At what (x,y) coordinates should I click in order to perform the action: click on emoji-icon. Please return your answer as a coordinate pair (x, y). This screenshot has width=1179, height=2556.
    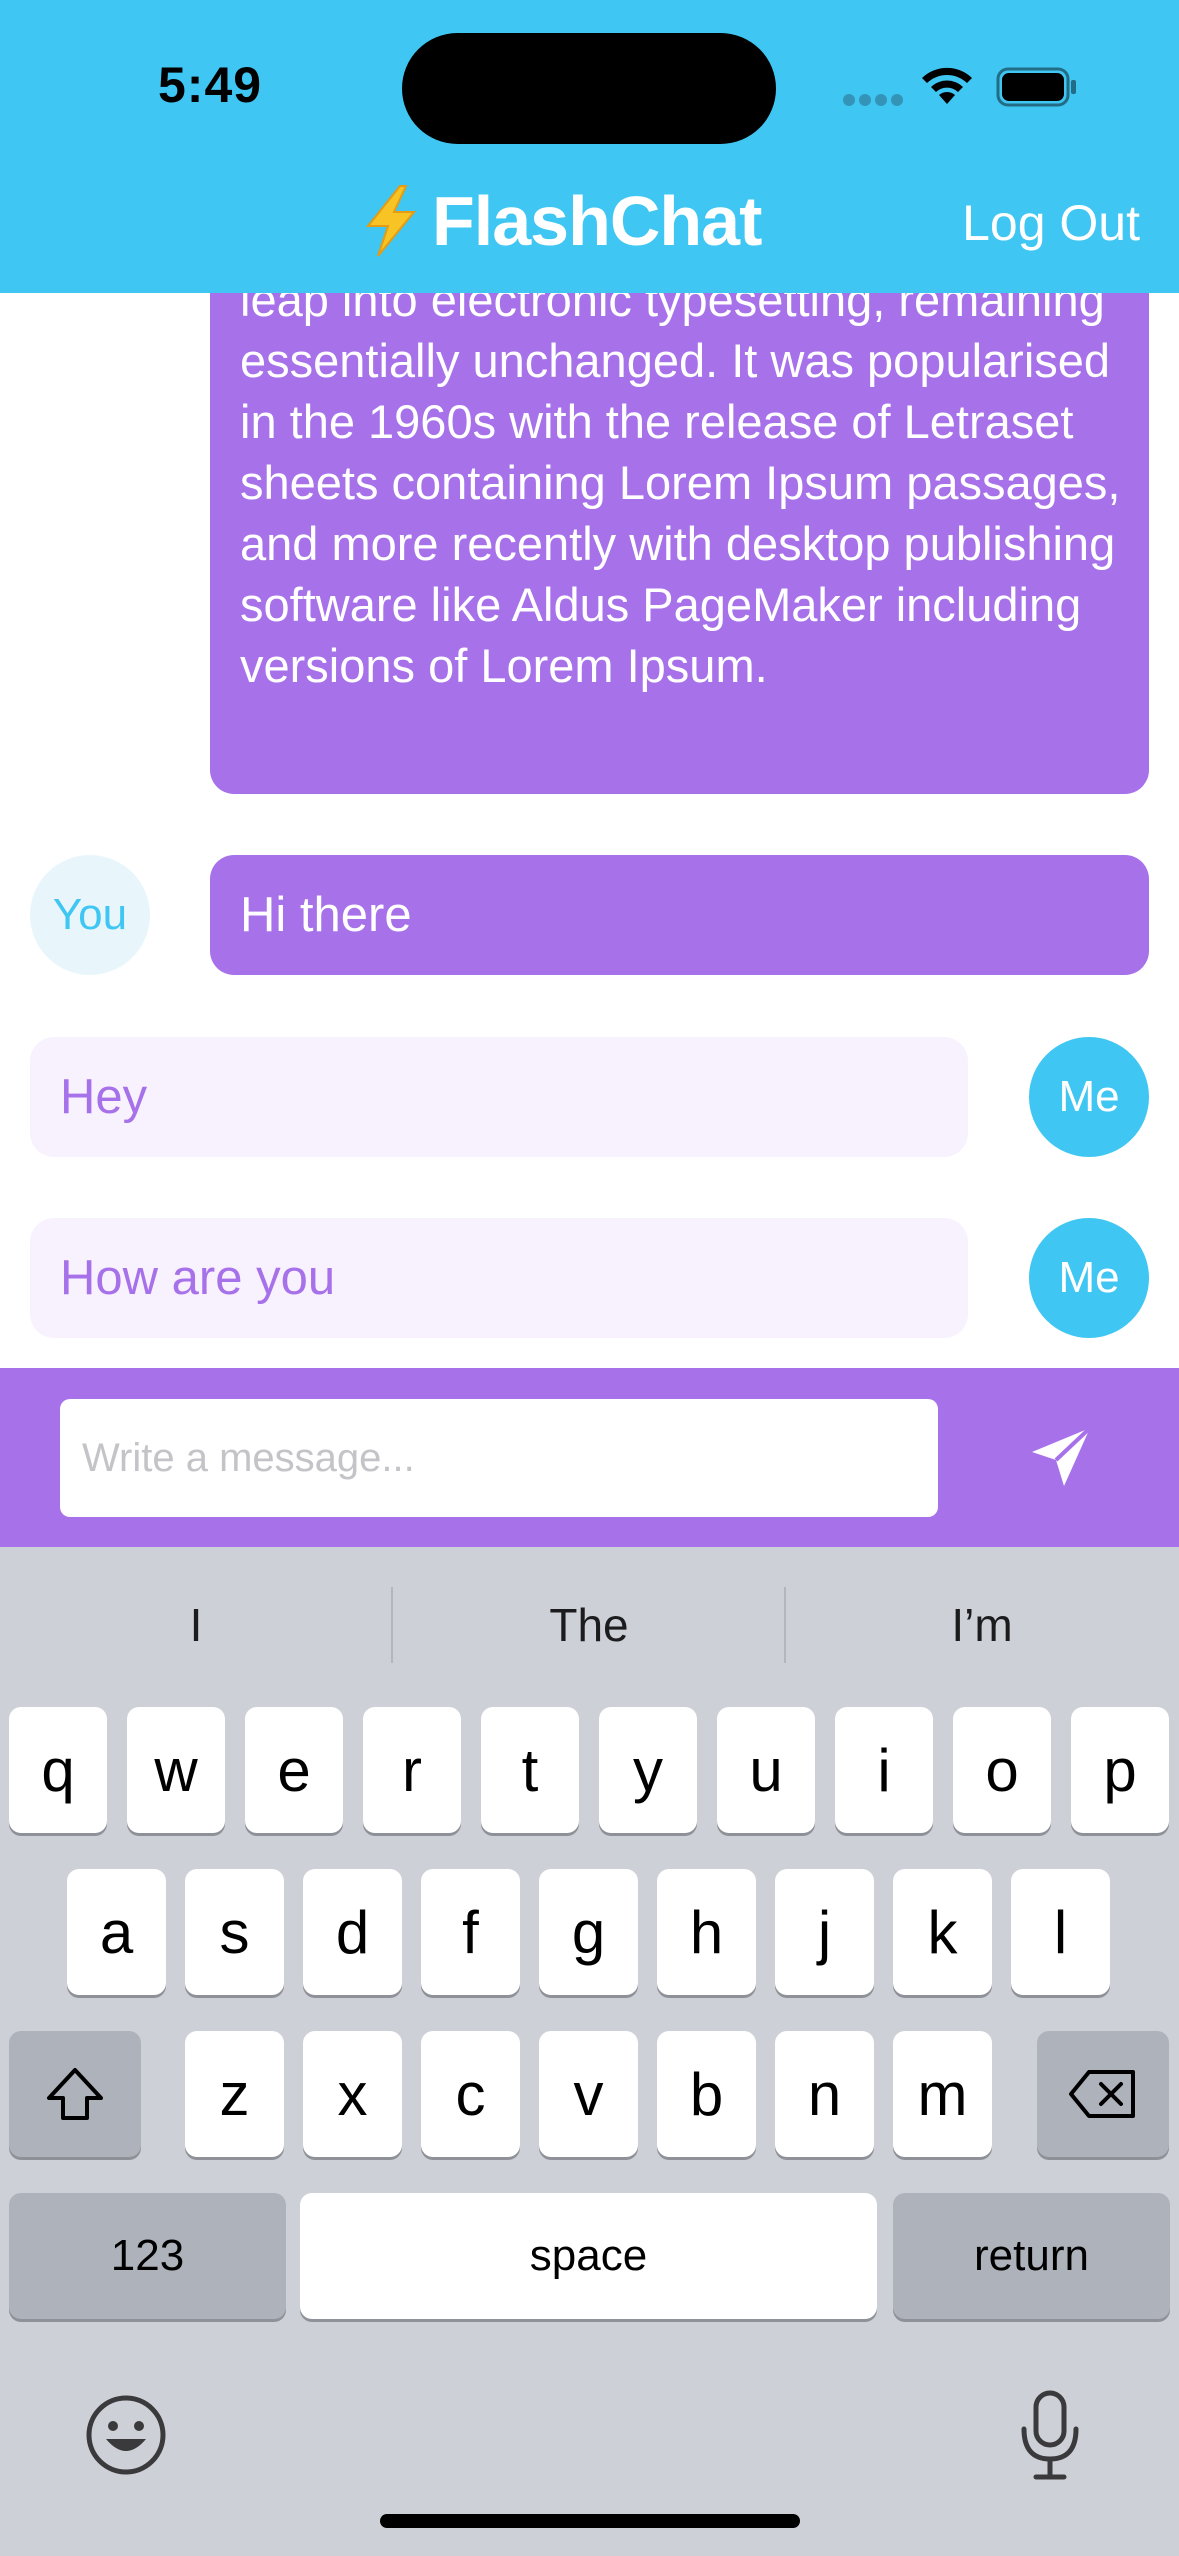
    Looking at the image, I should click on (126, 2435).